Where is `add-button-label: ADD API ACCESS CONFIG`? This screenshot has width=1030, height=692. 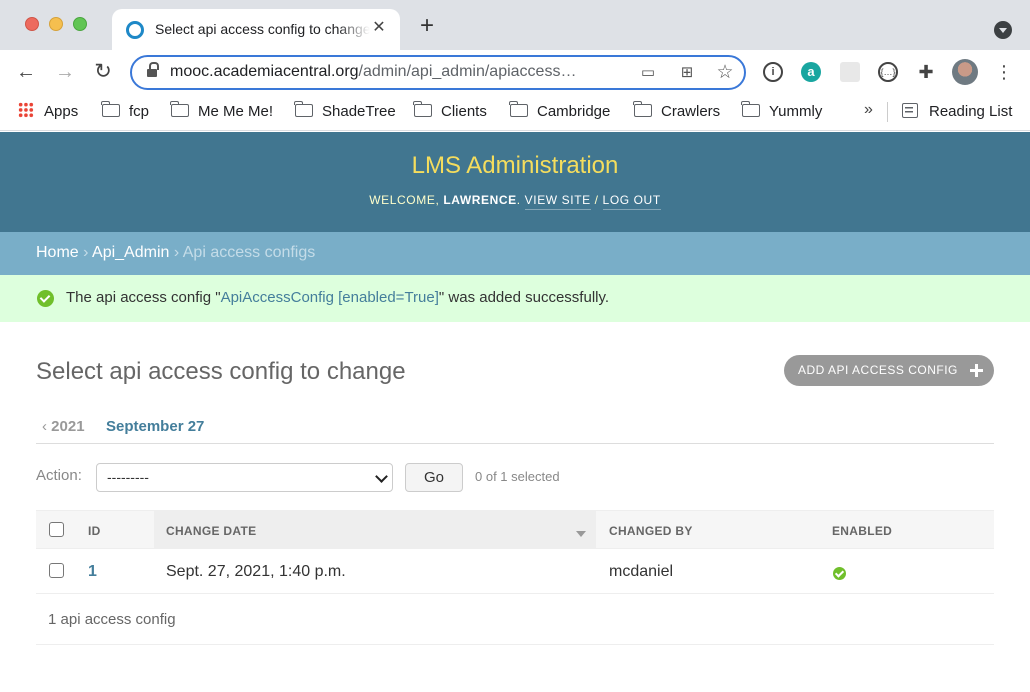 add-button-label: ADD API ACCESS CONFIG is located at coordinates (878, 370).